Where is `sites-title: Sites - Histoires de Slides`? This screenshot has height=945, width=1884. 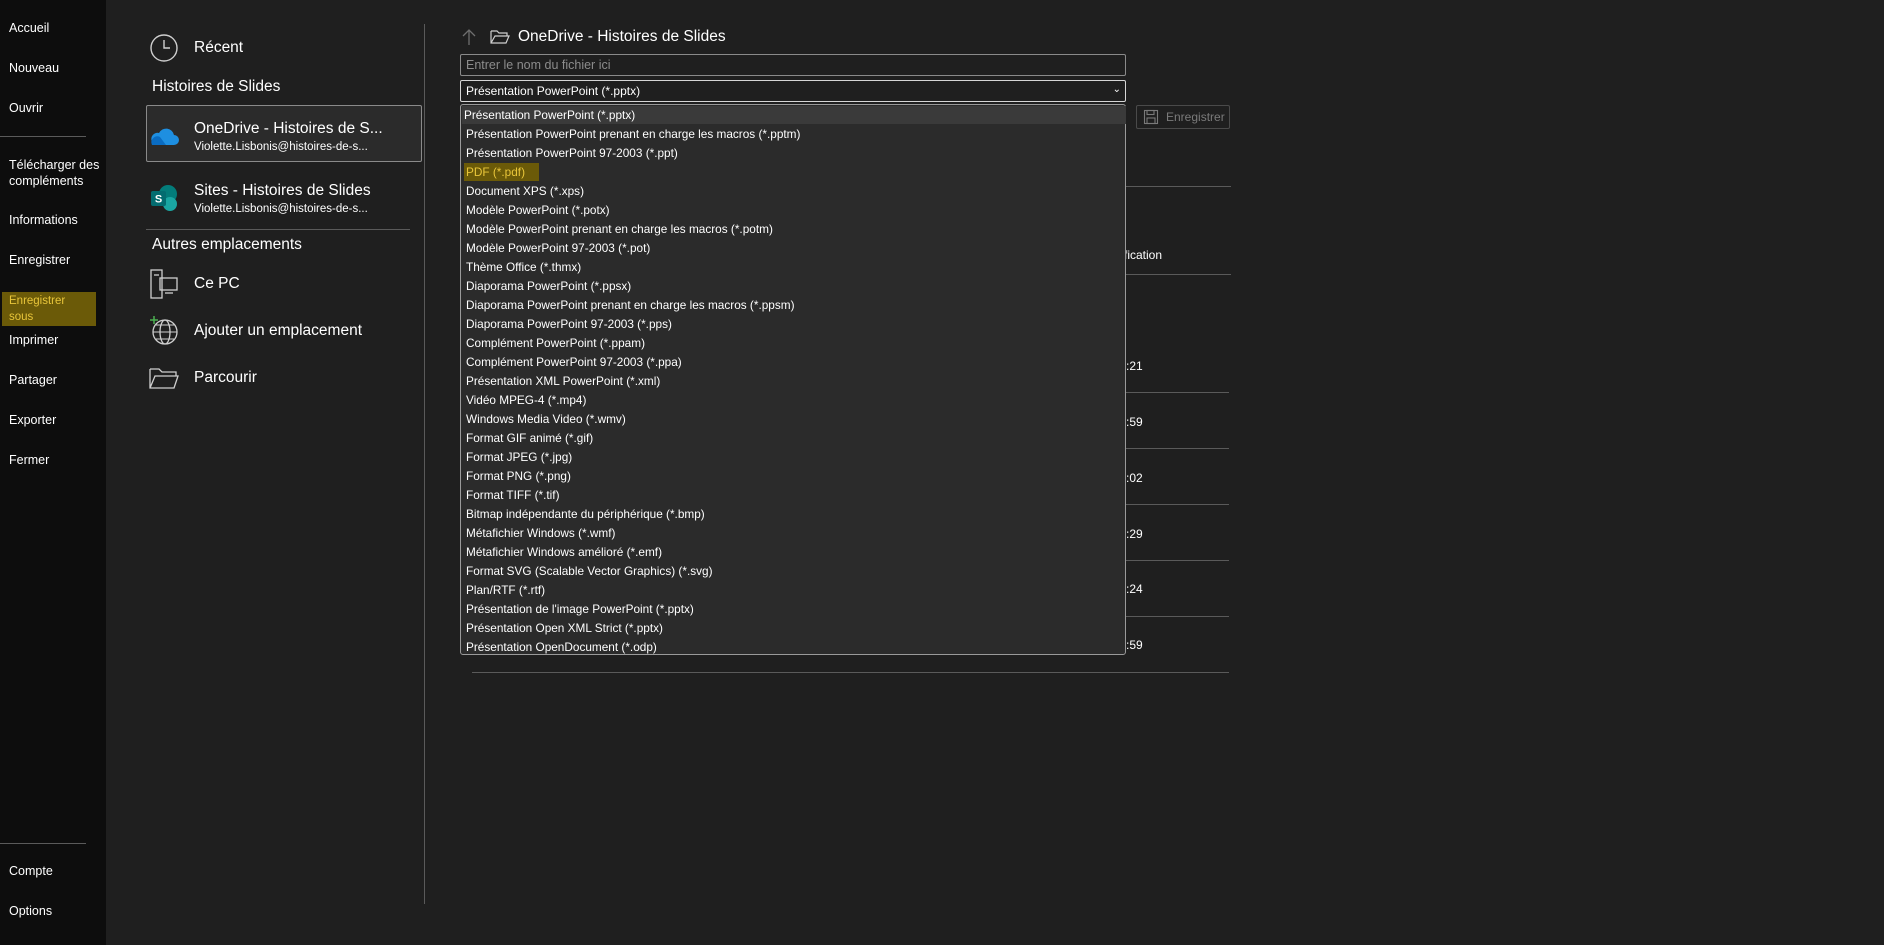
sites-title: Sites - Histoires de Slides is located at coordinates (282, 190).